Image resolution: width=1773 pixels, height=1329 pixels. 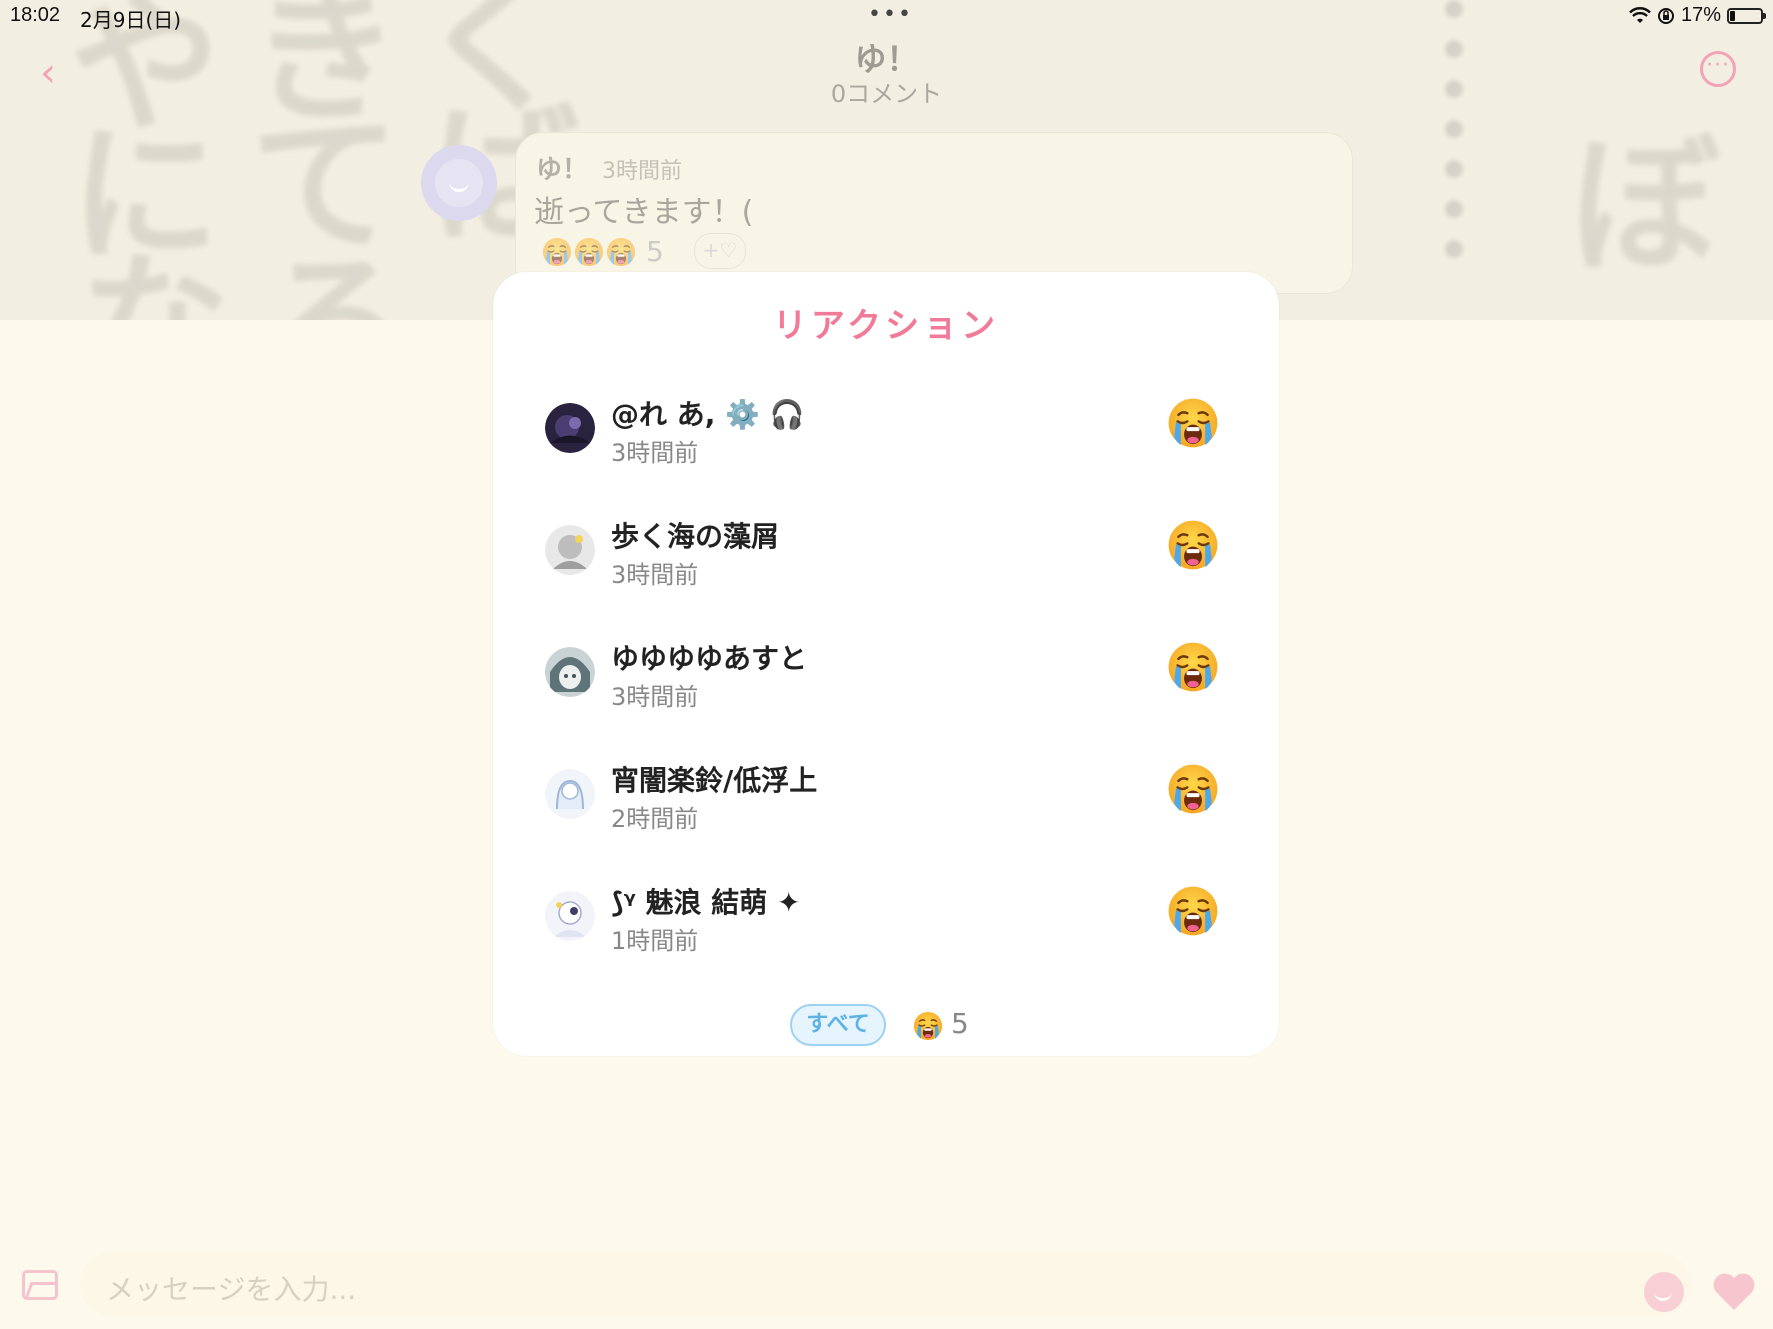 I want to click on image-icon, so click(x=40, y=1285).